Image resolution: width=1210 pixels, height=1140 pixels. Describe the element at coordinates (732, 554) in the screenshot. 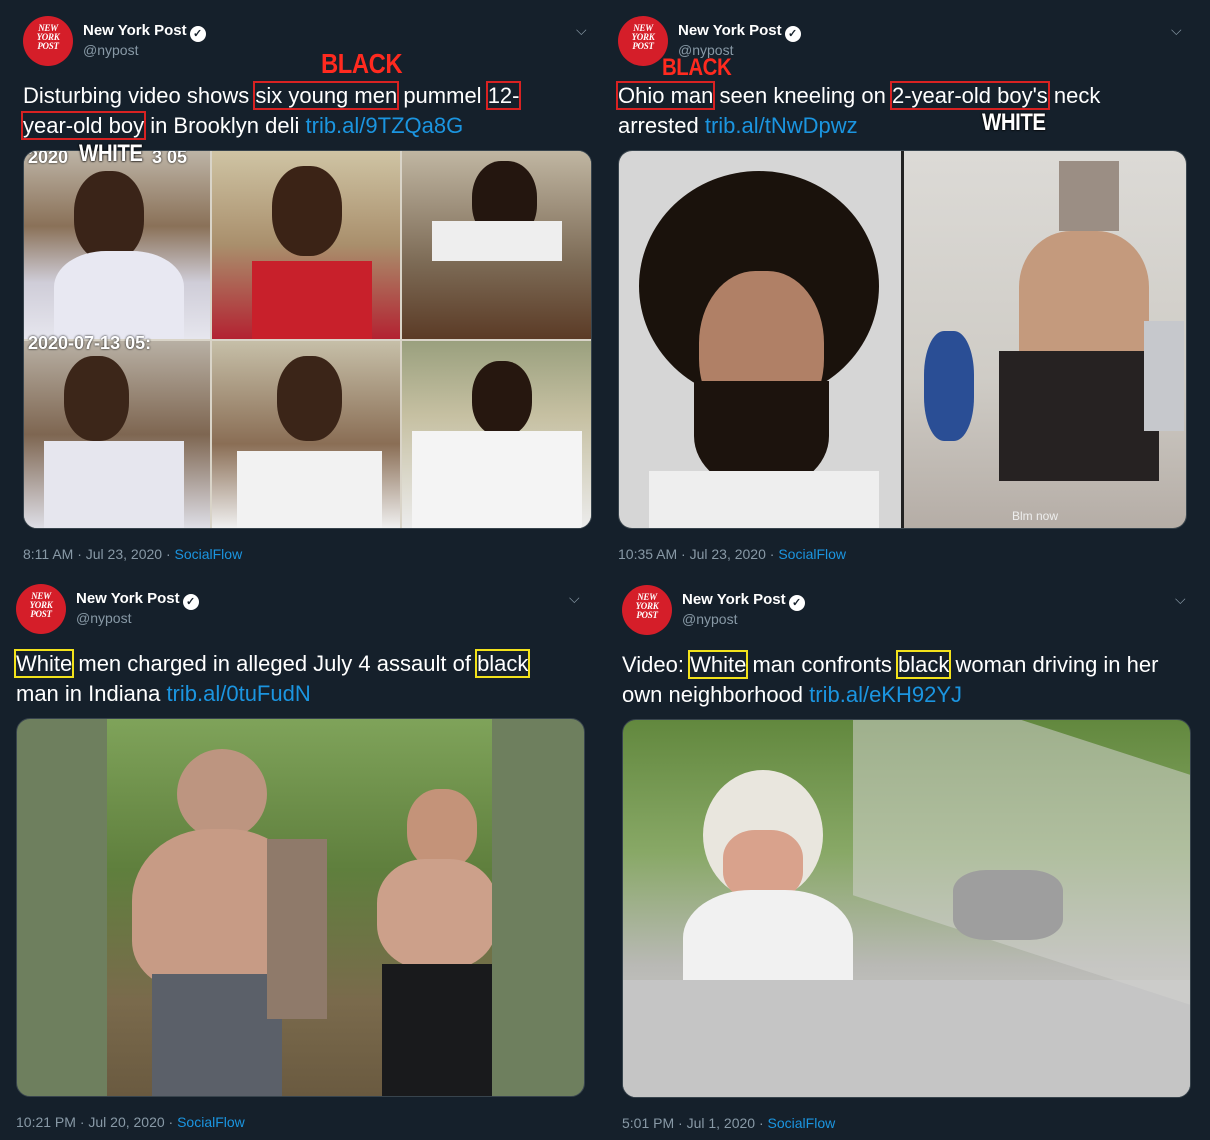

I see `tweet-timestamp: 10:35 AM · Jul 23, 2020 · SocialFlow` at that location.